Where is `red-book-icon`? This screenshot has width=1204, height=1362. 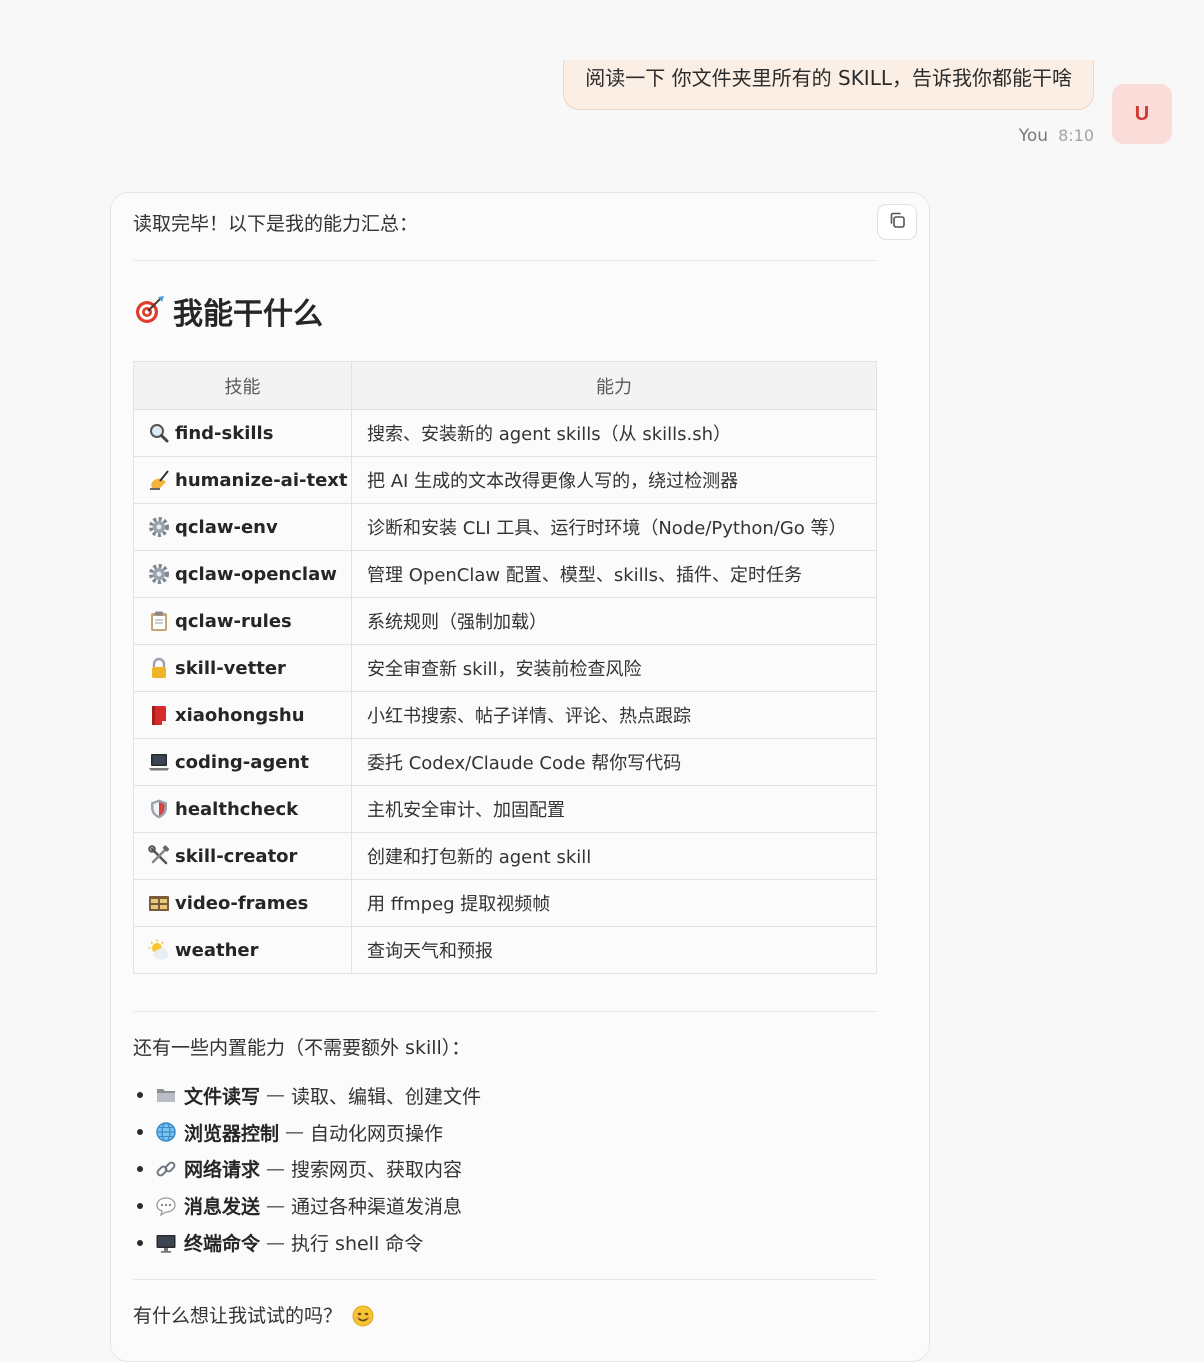
red-book-icon is located at coordinates (159, 715).